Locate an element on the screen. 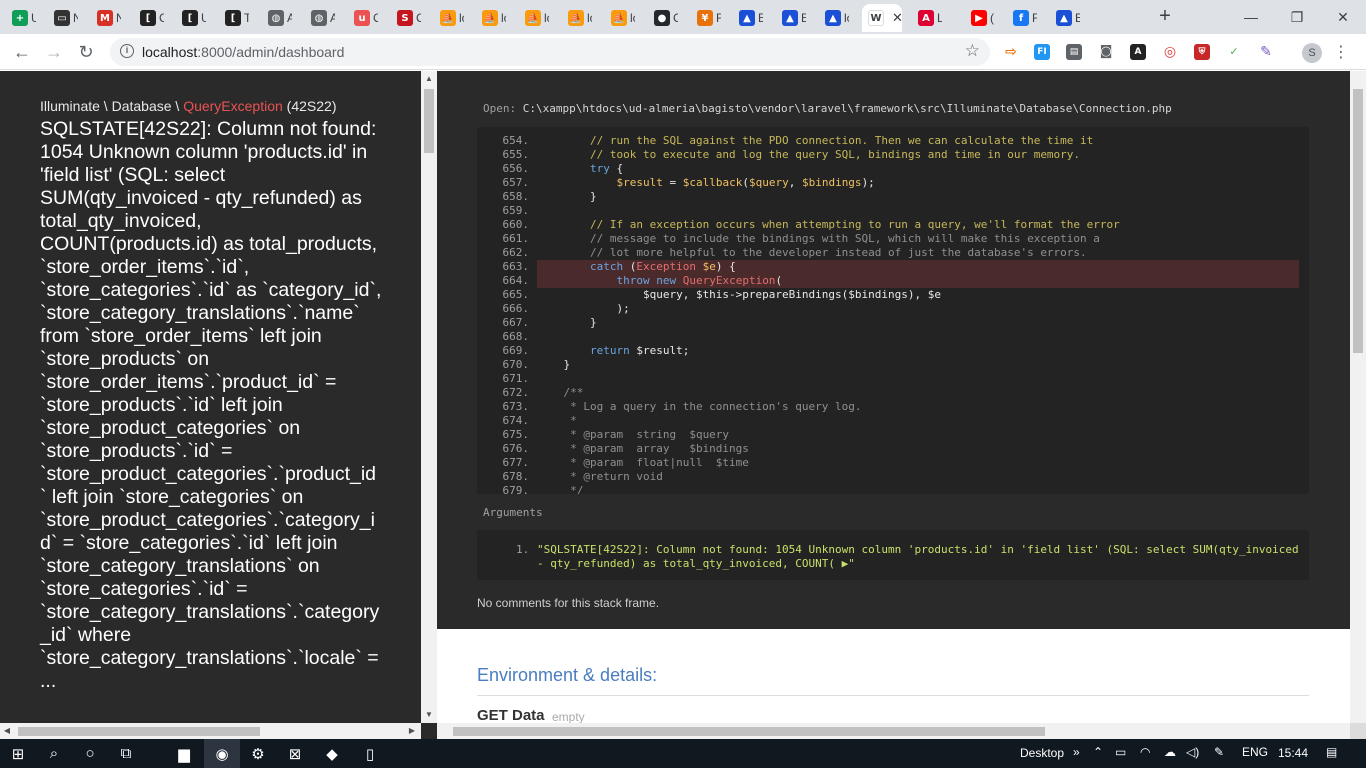 Image resolution: width=1366 pixels, height=768 pixels. extension-fi-icon: FI is located at coordinates (1042, 52).